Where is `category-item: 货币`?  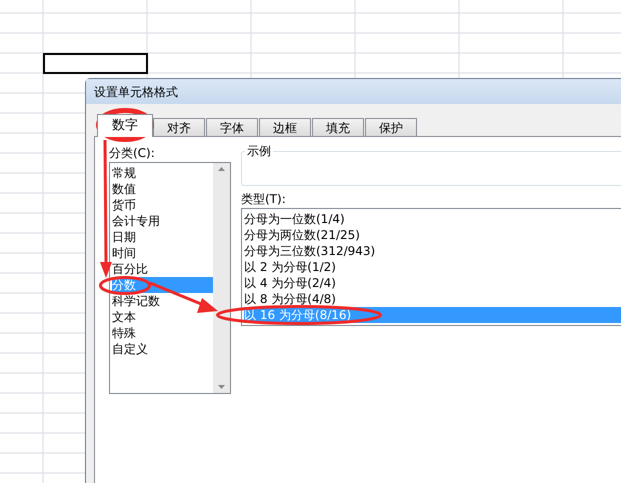 category-item: 货币 is located at coordinates (162, 205).